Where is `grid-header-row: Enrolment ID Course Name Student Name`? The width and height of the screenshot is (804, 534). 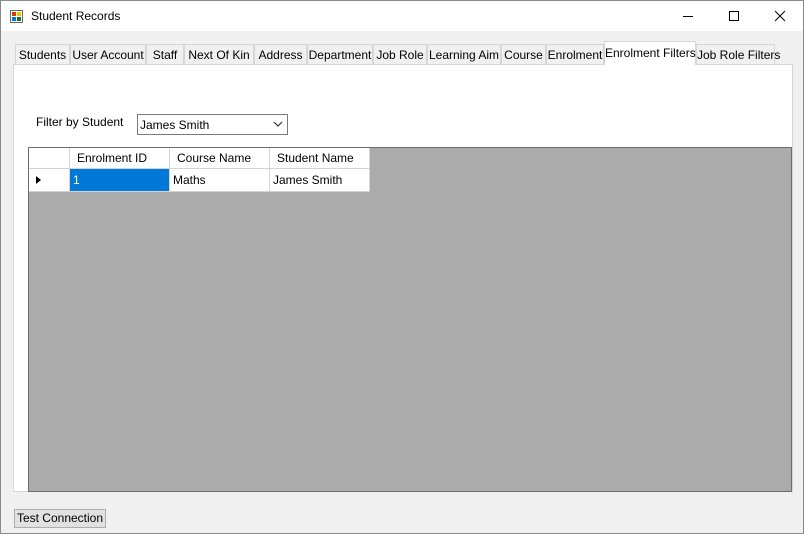
grid-header-row: Enrolment ID Course Name Student Name is located at coordinates (199, 158).